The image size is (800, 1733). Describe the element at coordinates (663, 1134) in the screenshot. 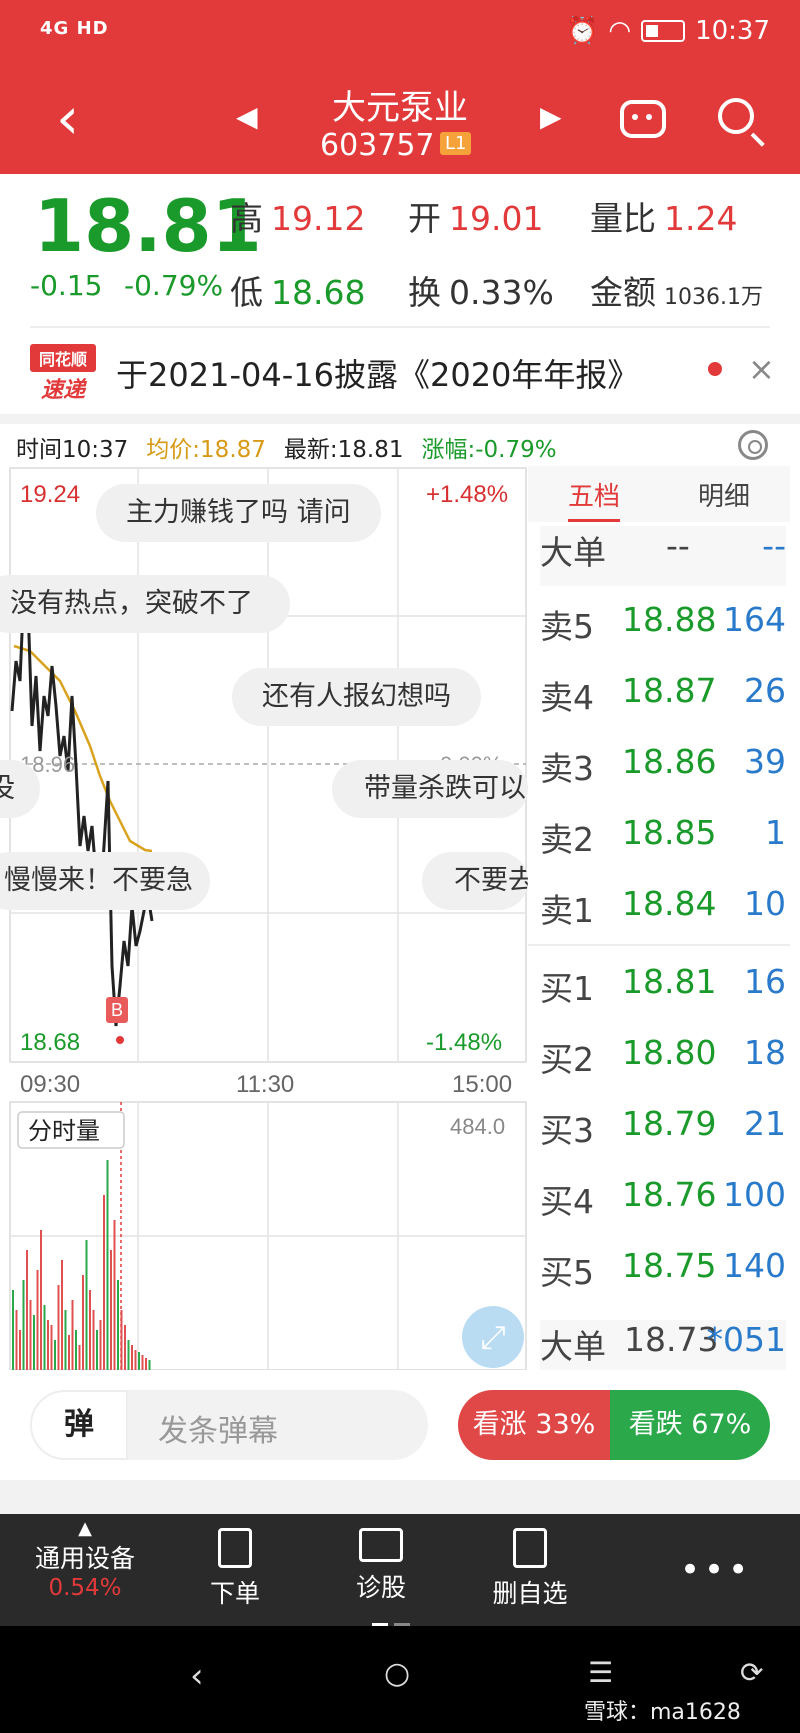

I see `bid-row: 买3 18.79 21` at that location.